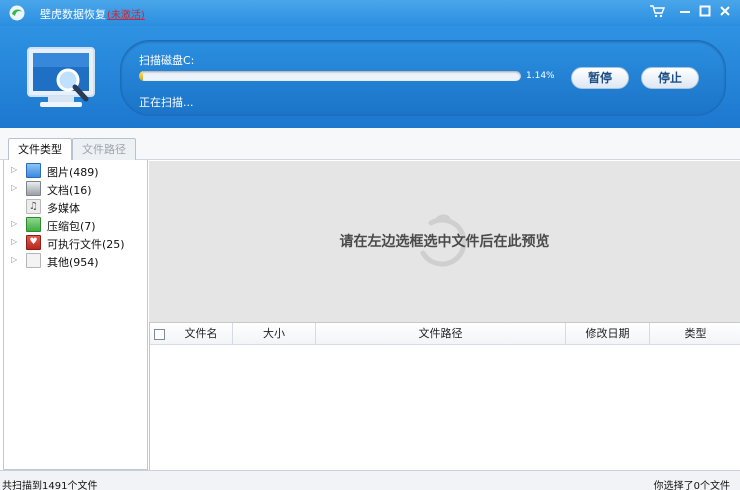 The height and width of the screenshot is (490, 740). I want to click on maximize-icon, so click(705, 13).